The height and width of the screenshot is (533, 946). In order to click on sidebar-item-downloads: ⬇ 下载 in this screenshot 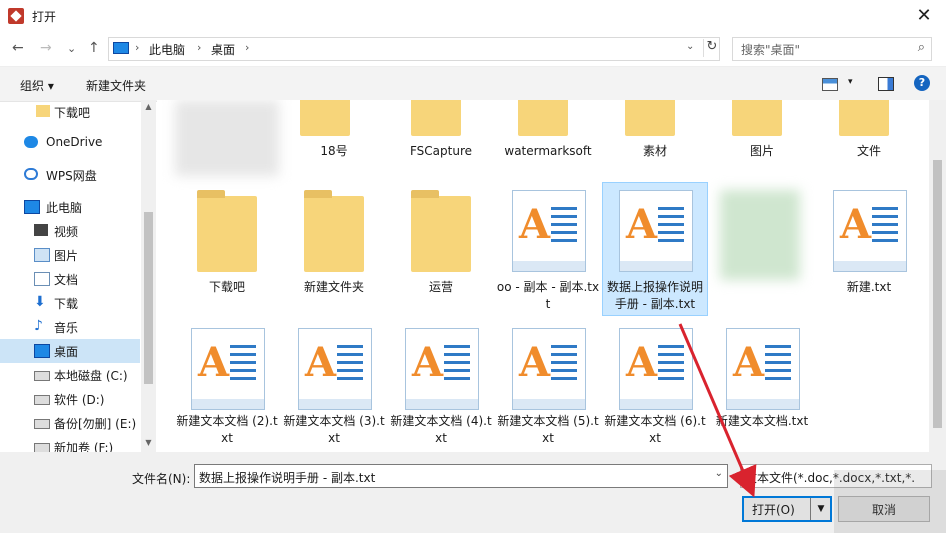, I will do `click(70, 303)`.